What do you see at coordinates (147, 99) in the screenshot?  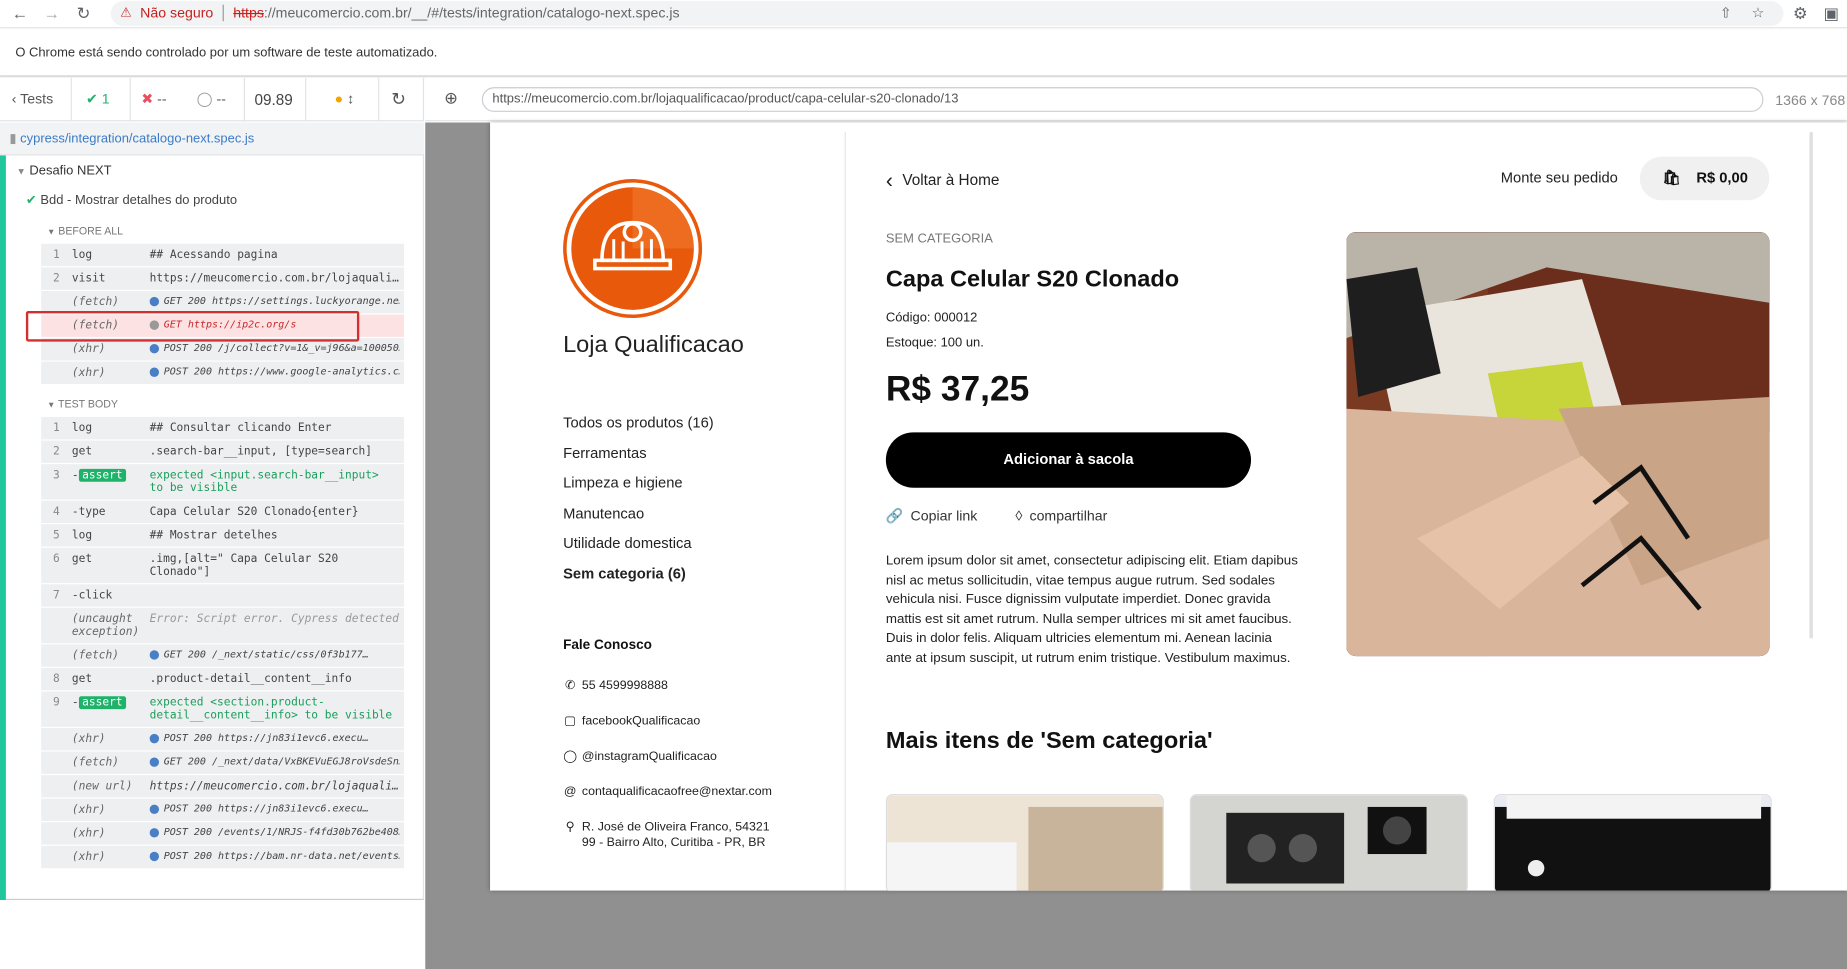 I see `x-icon: ✖` at bounding box center [147, 99].